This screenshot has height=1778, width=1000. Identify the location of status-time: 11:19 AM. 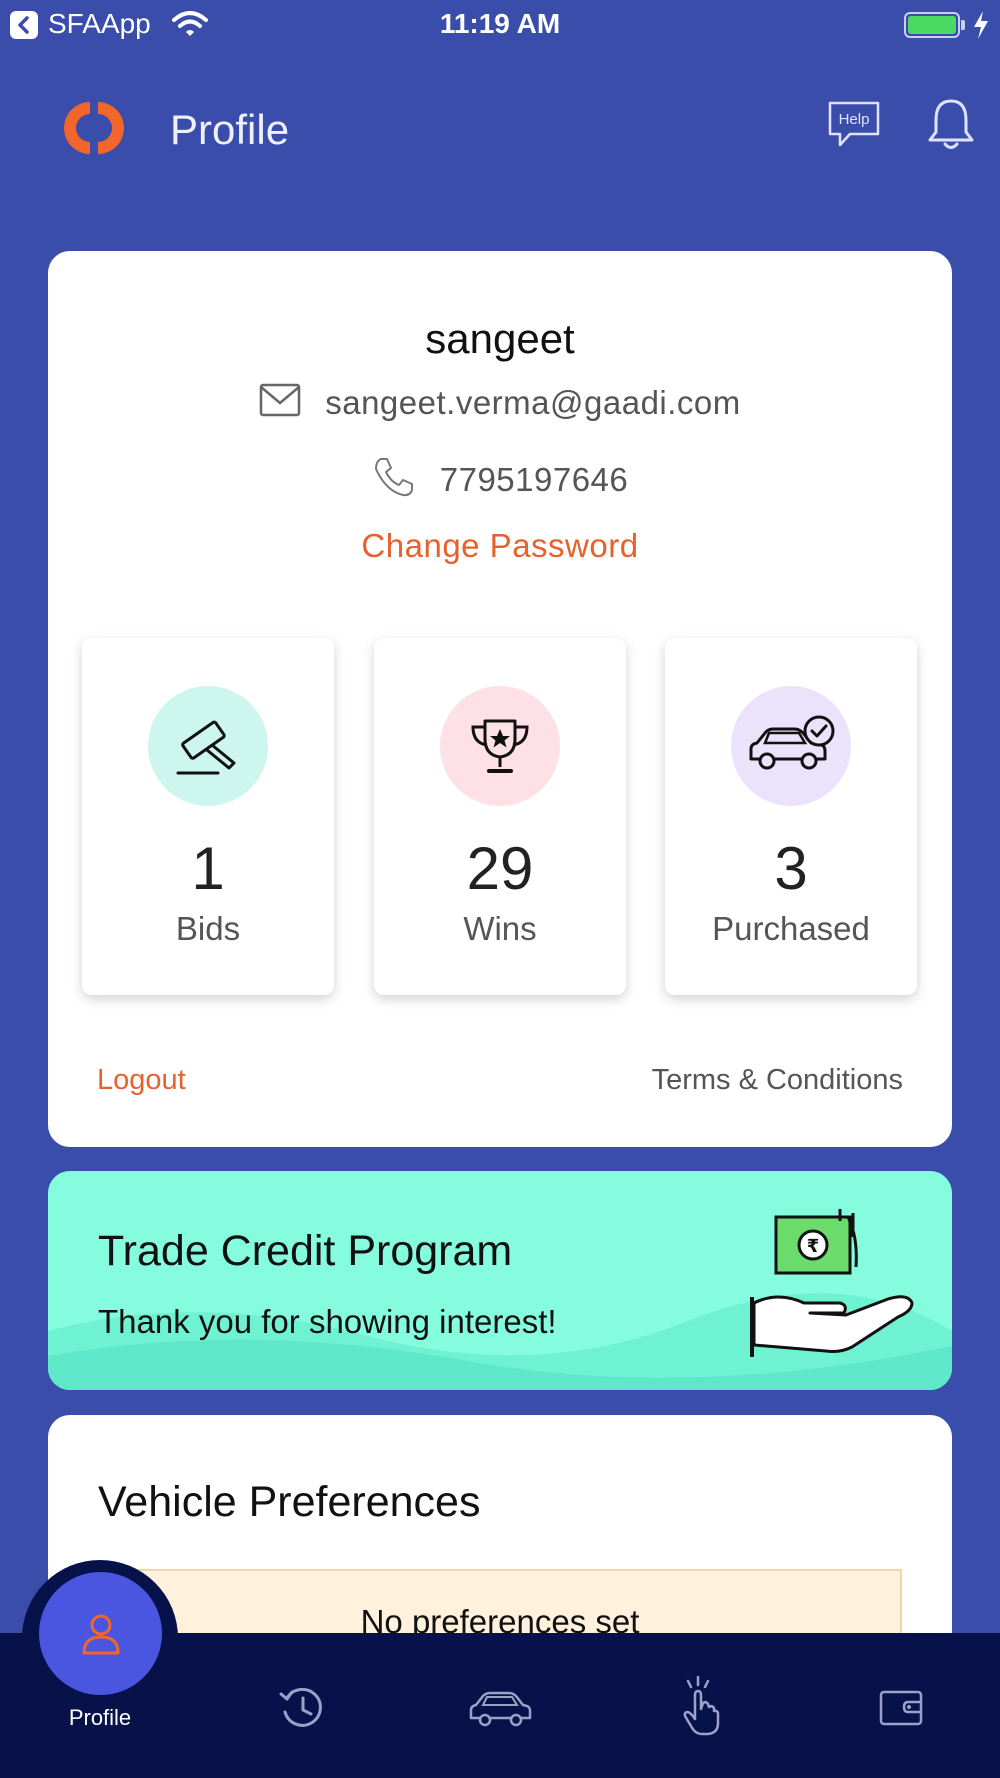
(500, 23).